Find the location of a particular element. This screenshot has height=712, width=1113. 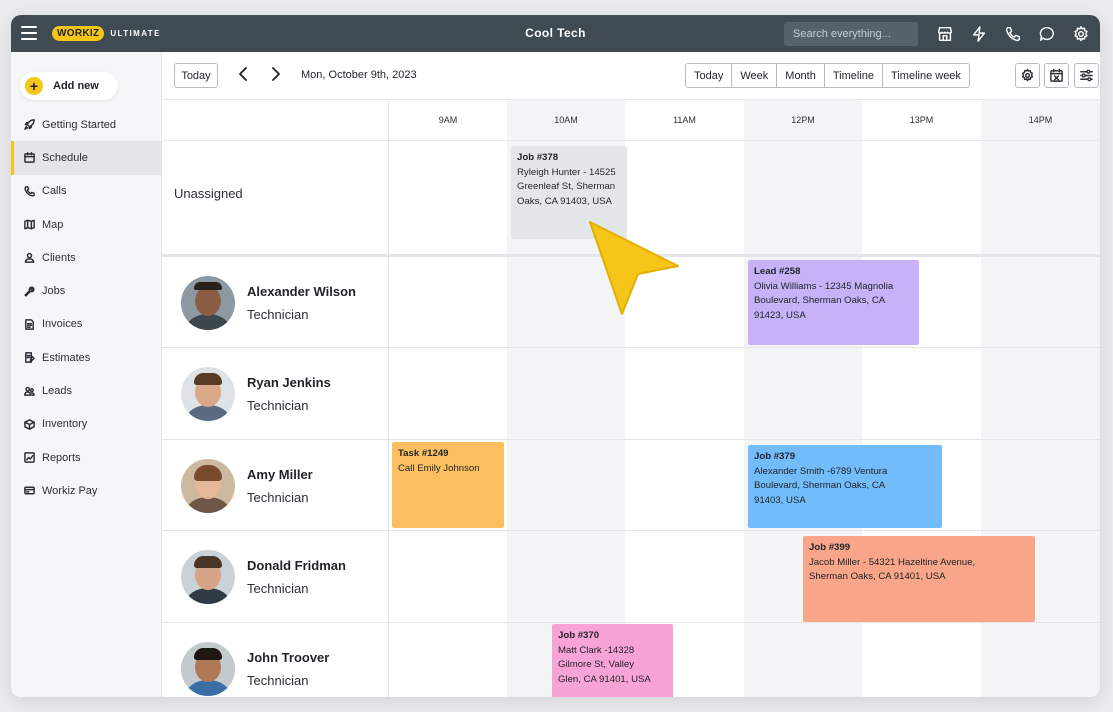

event-detail: Olivia Williams - 12345 Magnolia is located at coordinates (824, 286).